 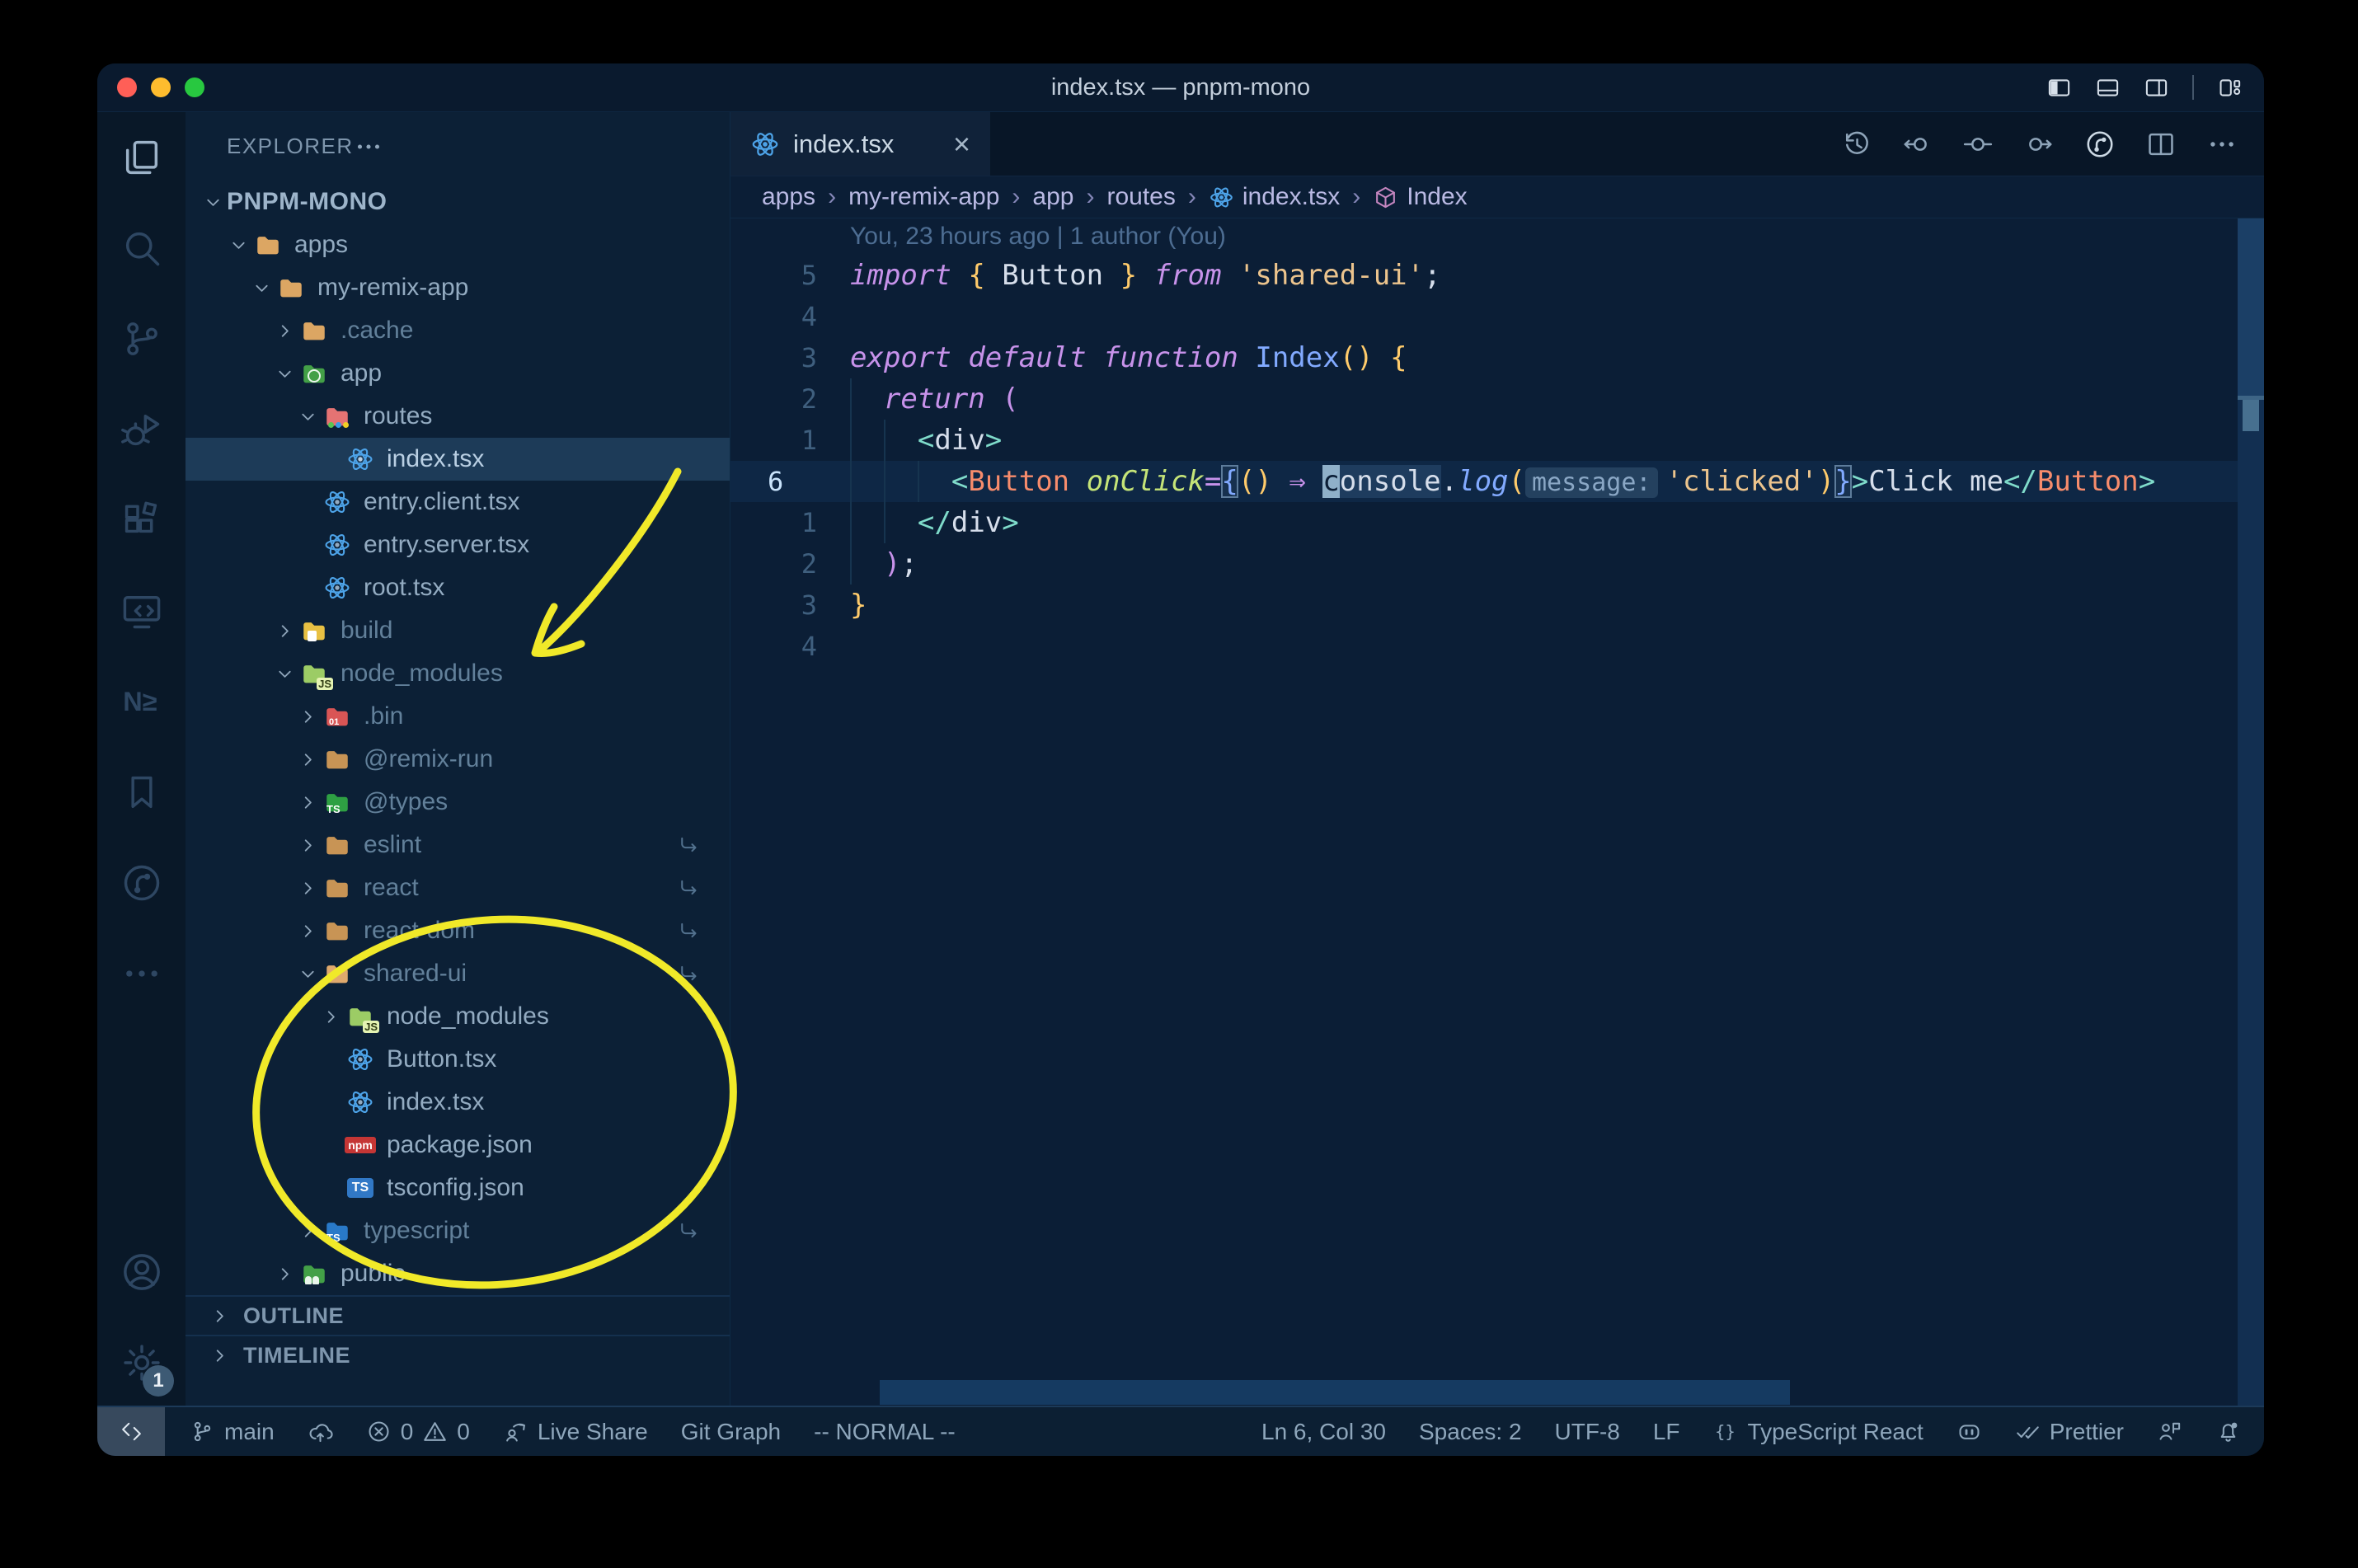 I want to click on tree-item-app: app, so click(x=458, y=373).